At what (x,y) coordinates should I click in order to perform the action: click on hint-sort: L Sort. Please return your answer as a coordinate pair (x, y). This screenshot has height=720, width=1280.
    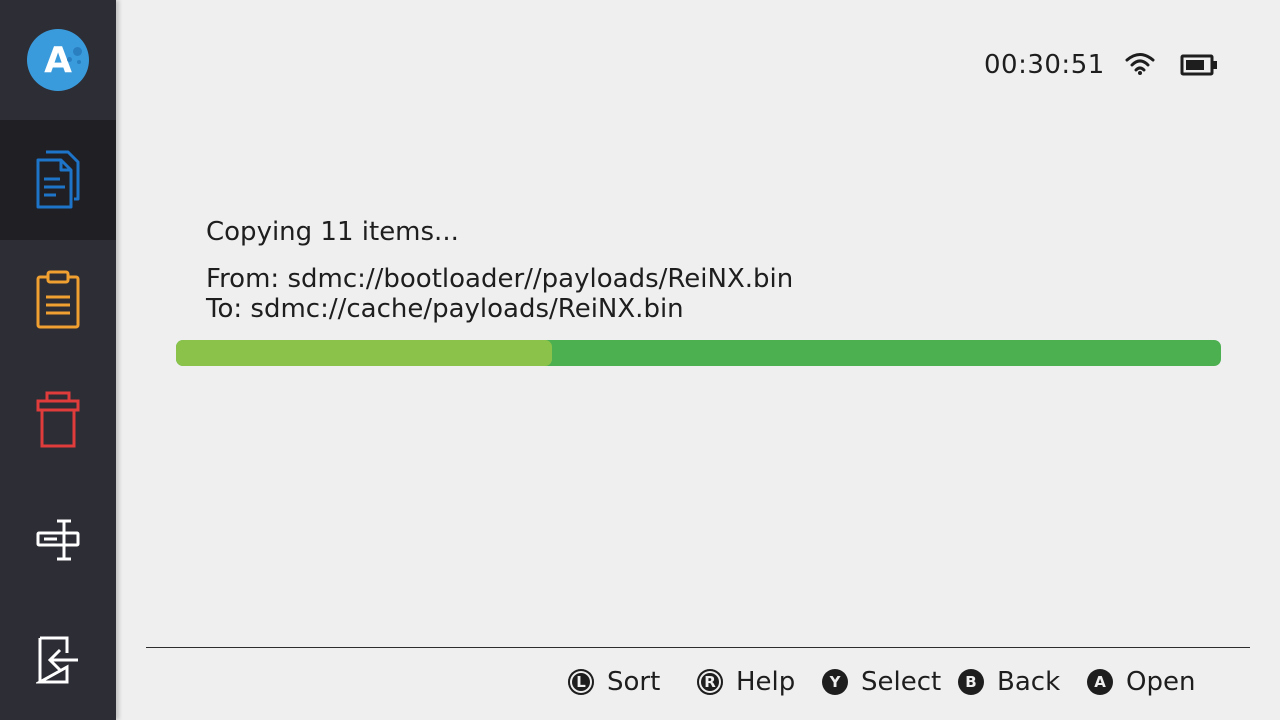
    Looking at the image, I should click on (614, 682).